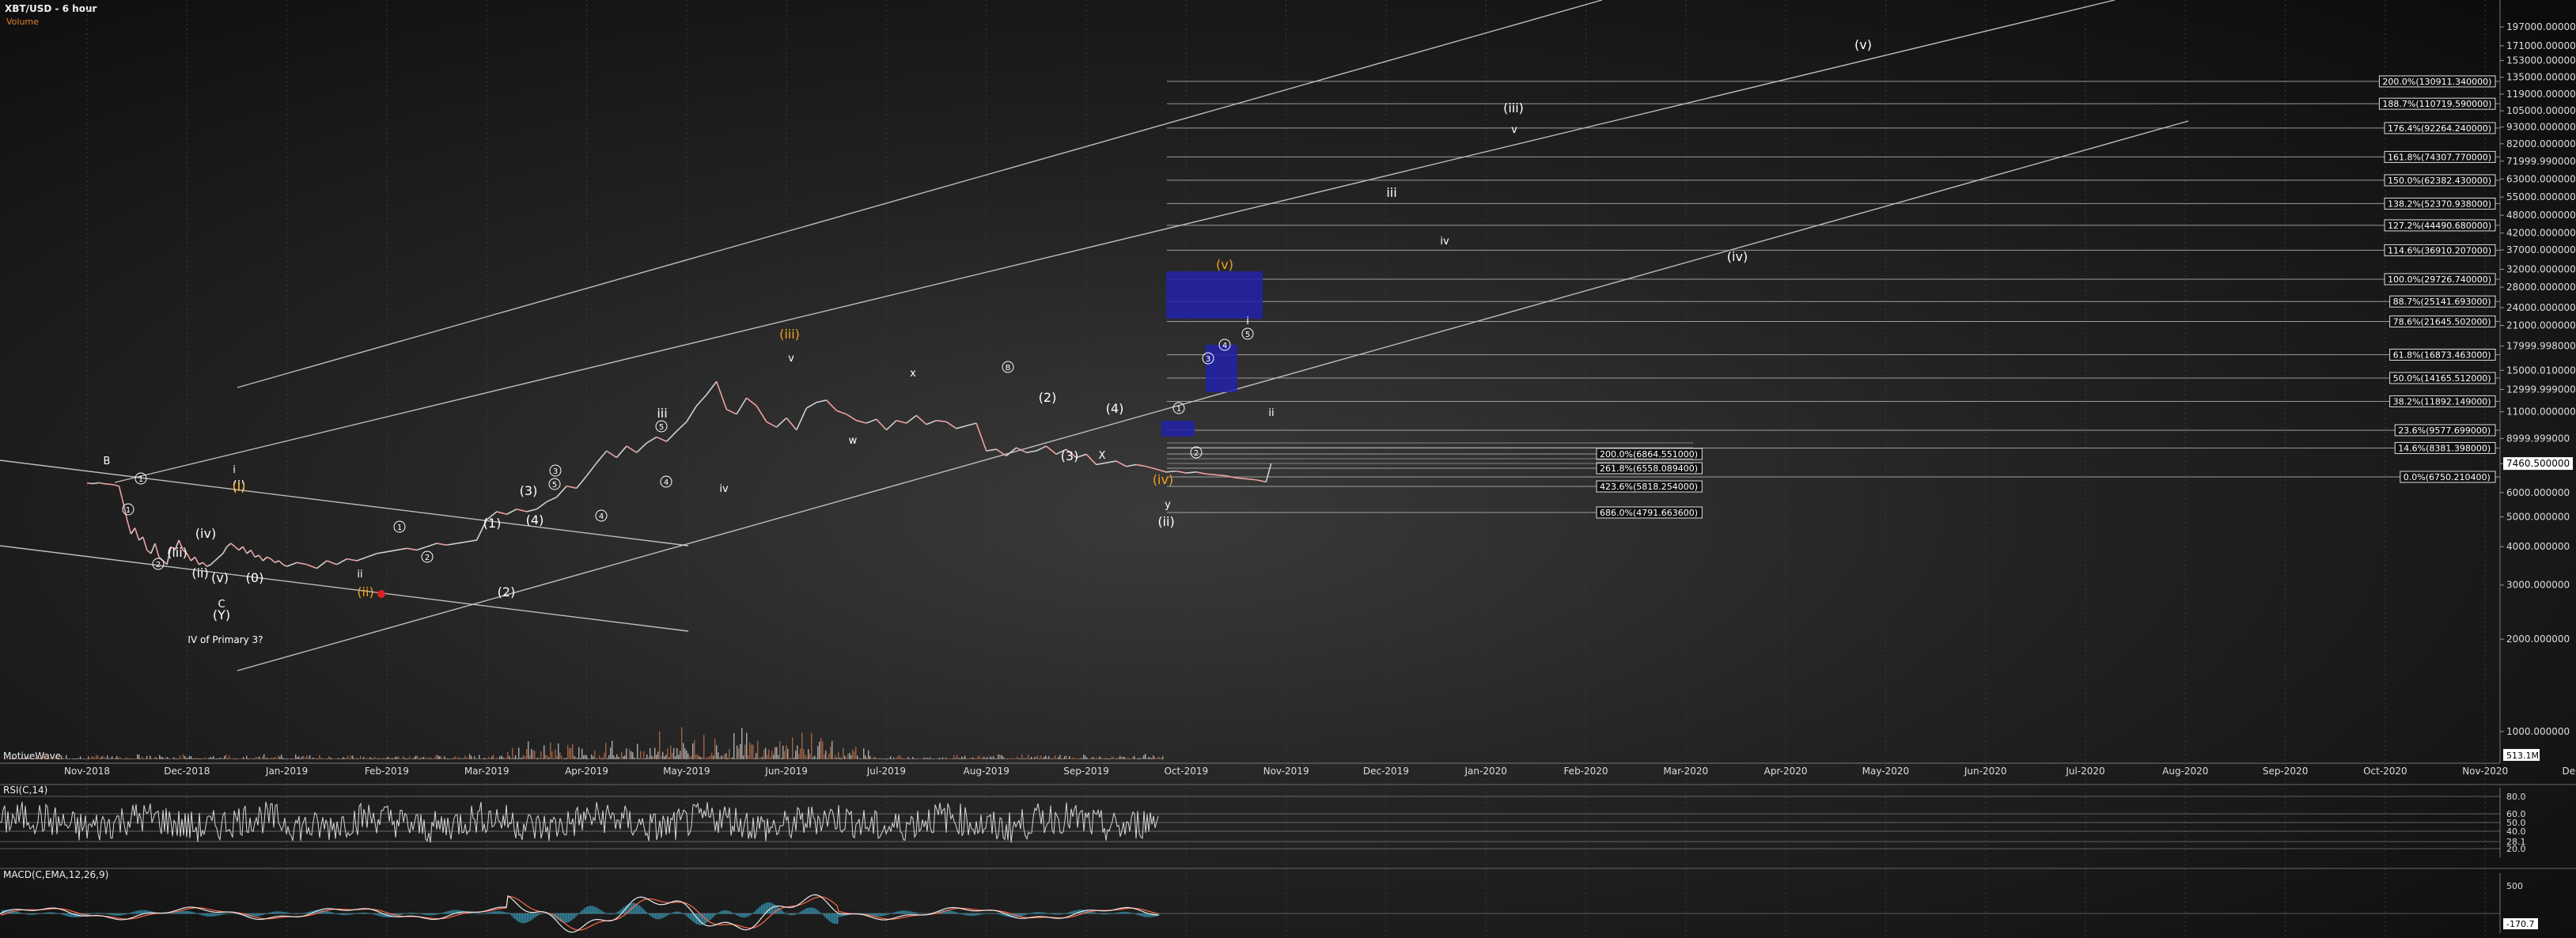 The image size is (2576, 938). What do you see at coordinates (584, 743) in the screenshot?
I see `volume-bars` at bounding box center [584, 743].